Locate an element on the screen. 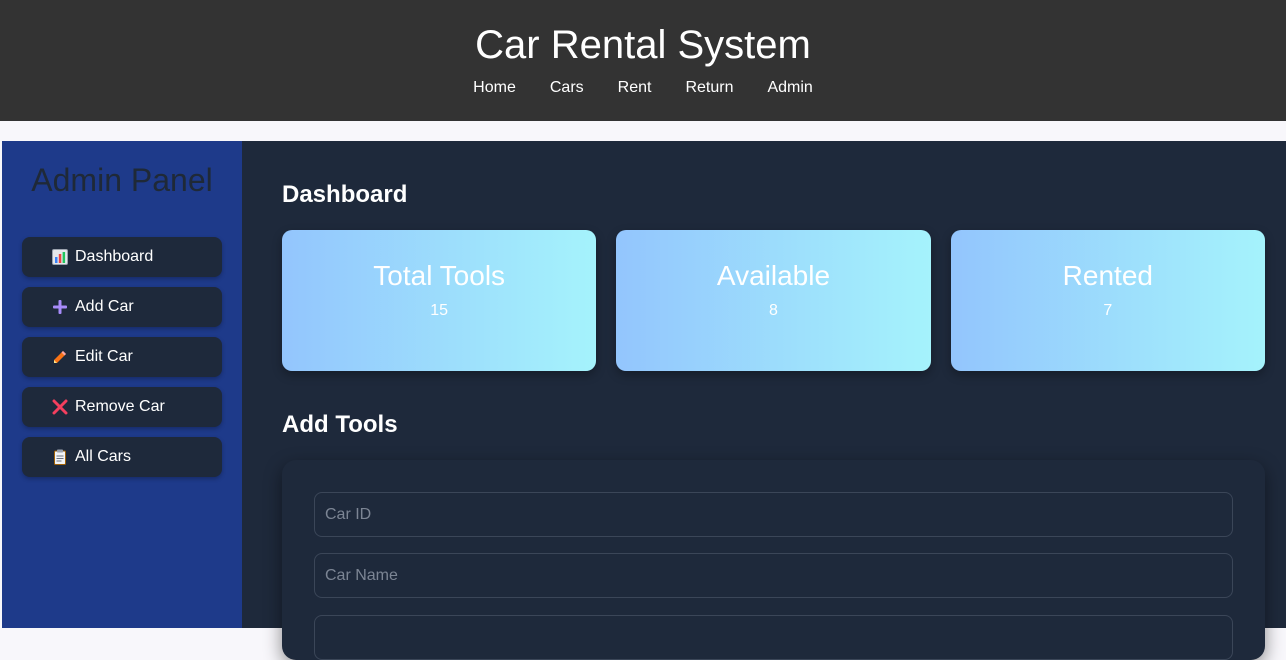  stat-label: Rented is located at coordinates (1107, 275).